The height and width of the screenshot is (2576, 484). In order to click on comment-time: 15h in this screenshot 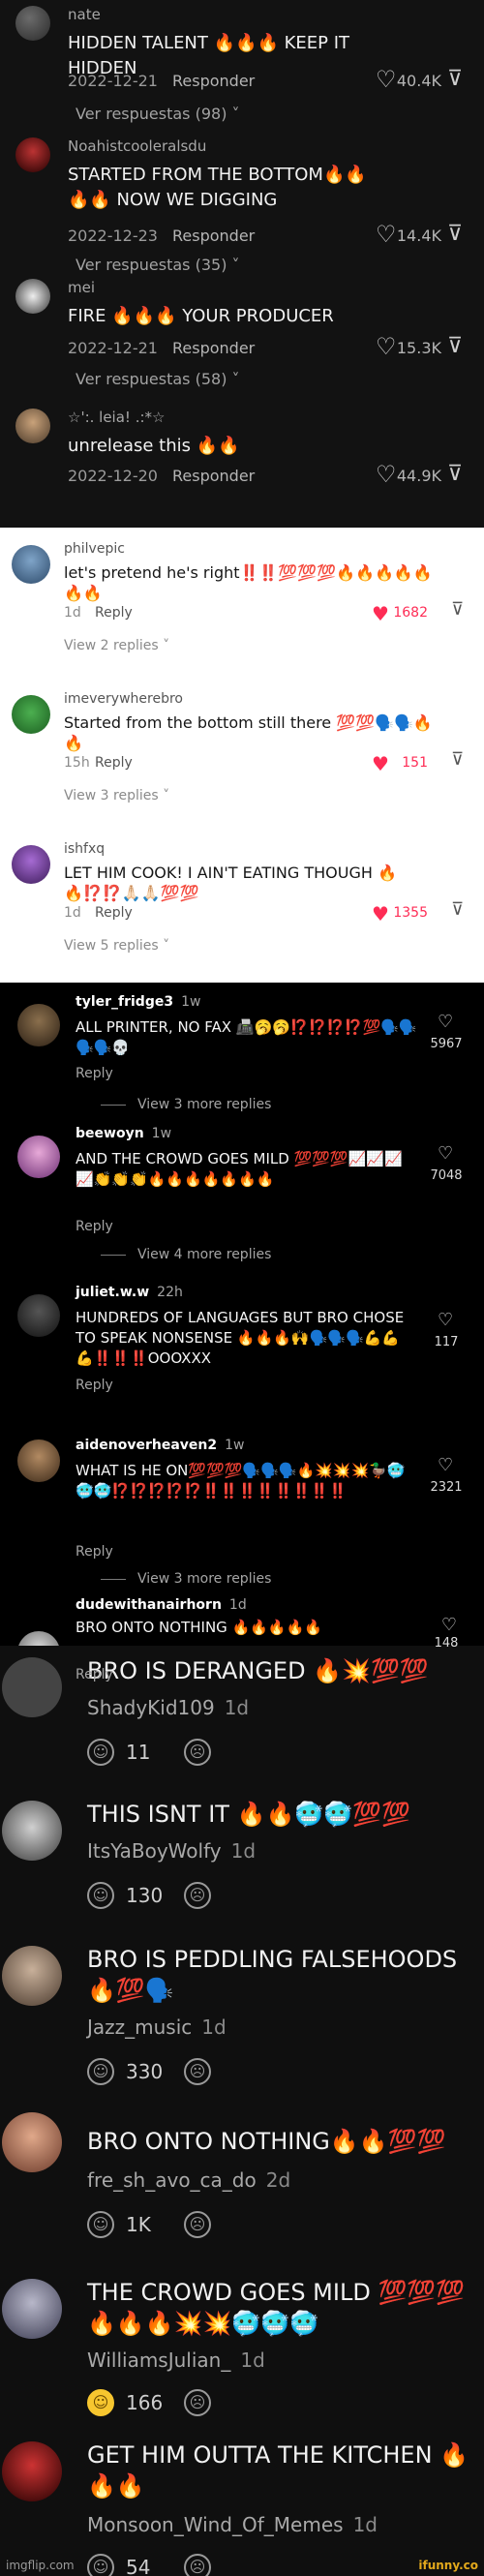, I will do `click(77, 763)`.